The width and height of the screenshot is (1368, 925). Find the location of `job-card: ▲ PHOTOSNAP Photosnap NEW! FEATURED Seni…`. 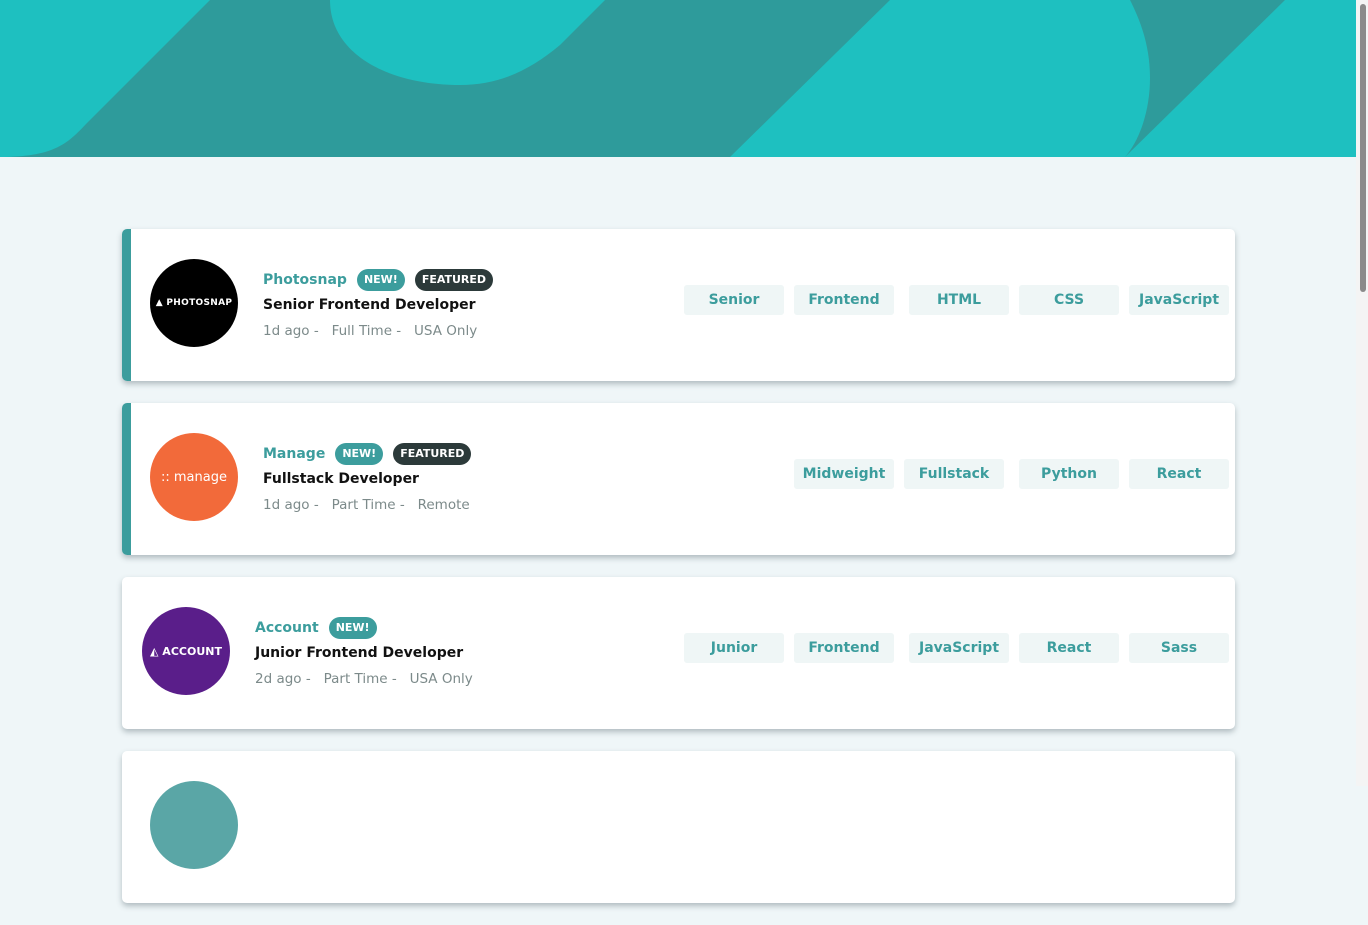

job-card: ▲ PHOTOSNAP Photosnap NEW! FEATURED Seni… is located at coordinates (678, 305).